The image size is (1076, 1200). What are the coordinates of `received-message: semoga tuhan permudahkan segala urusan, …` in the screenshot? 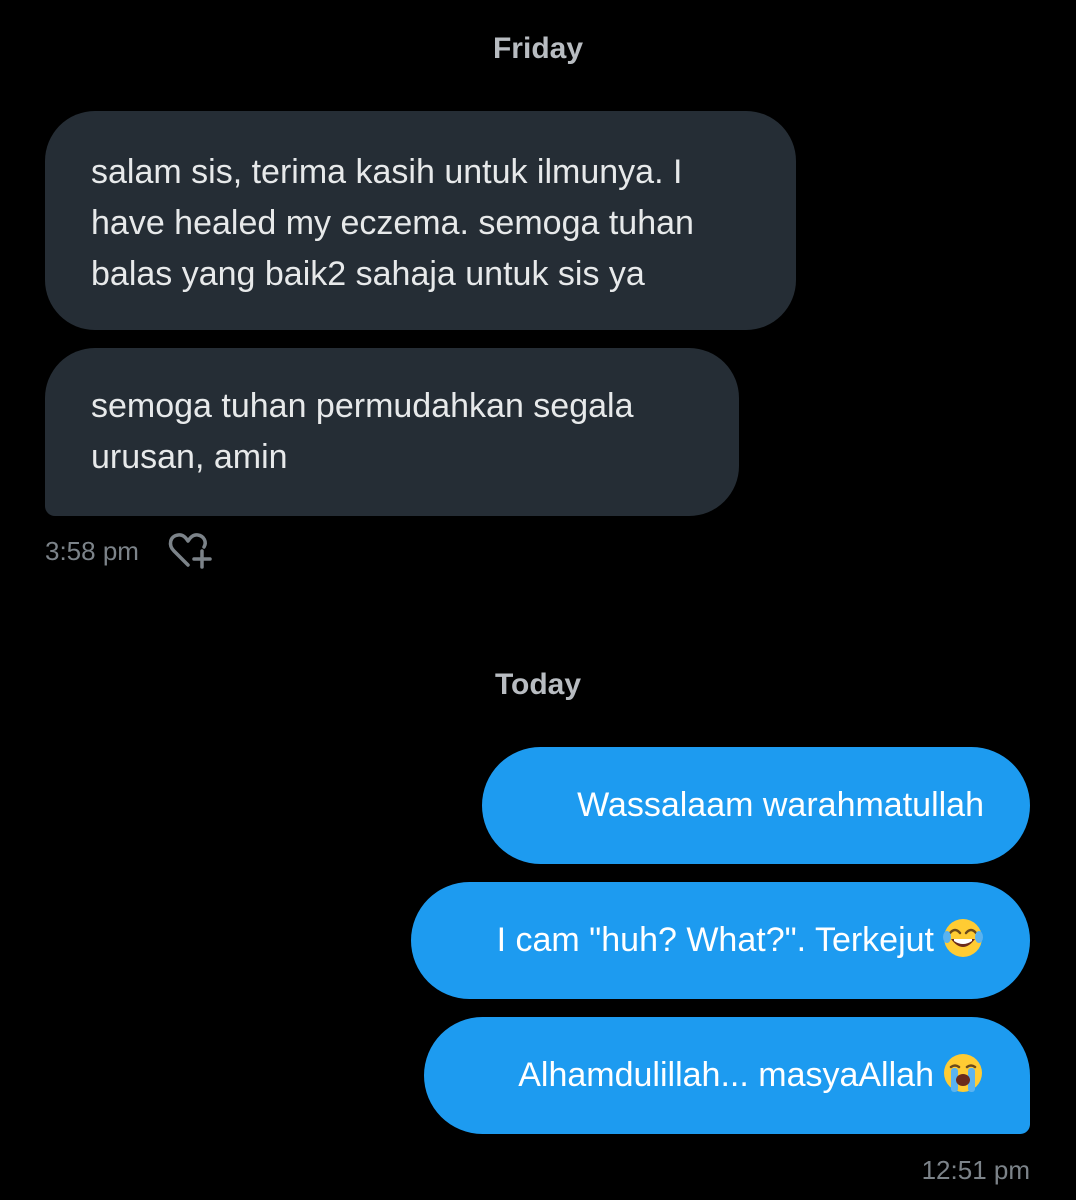 It's located at (392, 432).